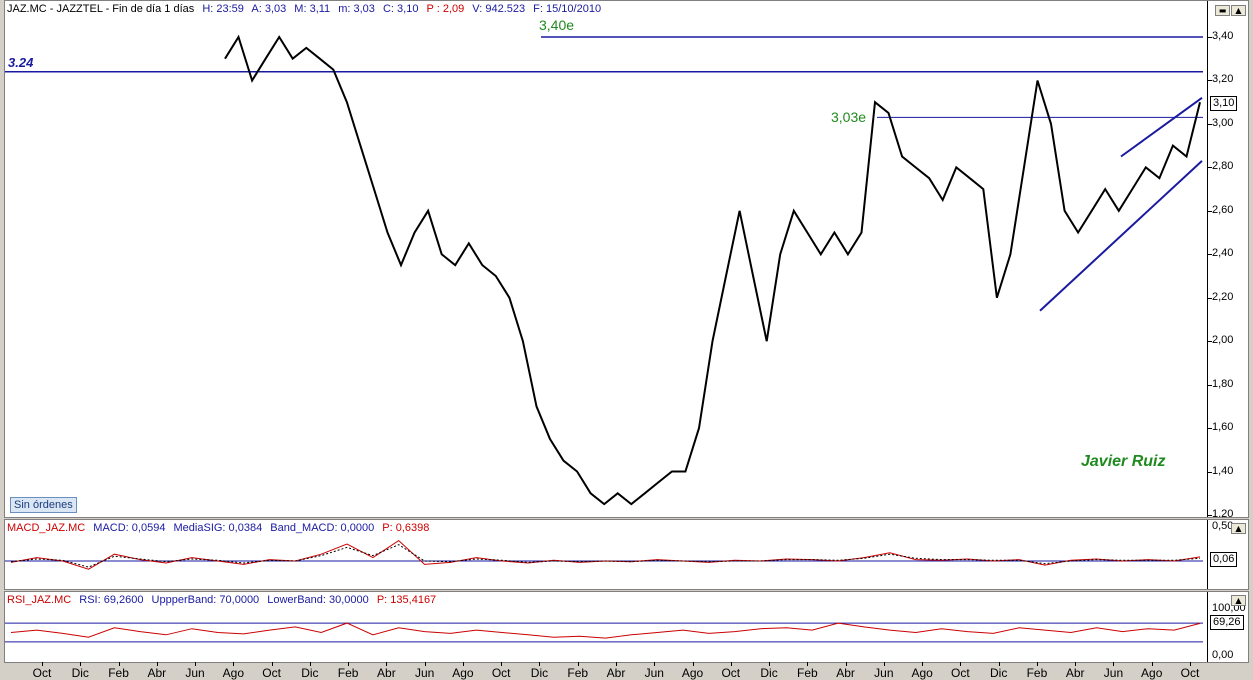  What do you see at coordinates (849, 117) in the screenshot?
I see `level-303-label: 3,03e` at bounding box center [849, 117].